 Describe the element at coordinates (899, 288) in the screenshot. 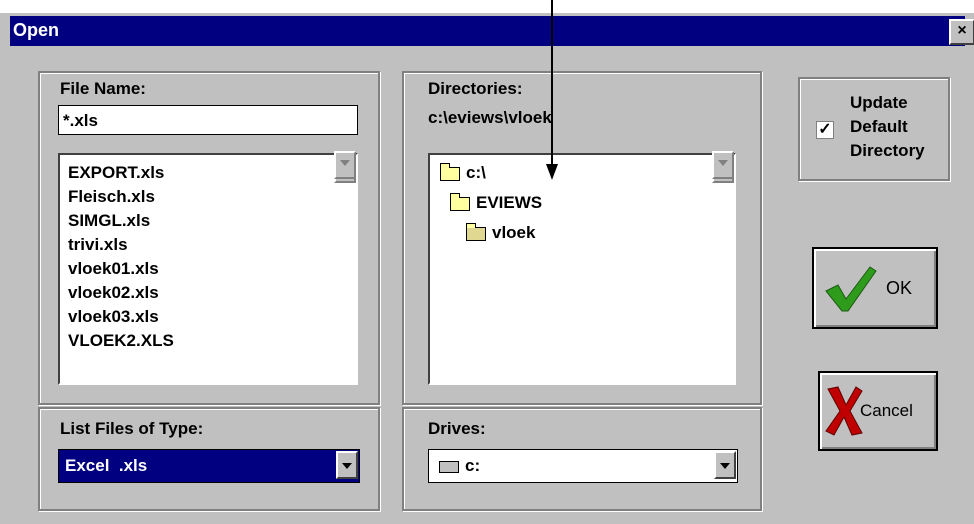

I see `ok-label: OK` at that location.